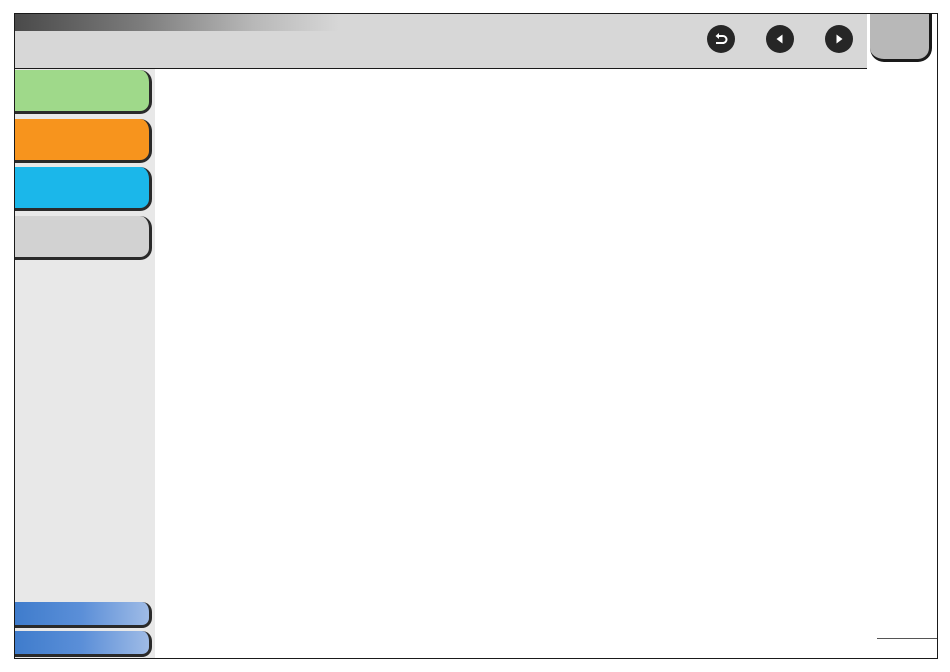 The height and width of the screenshot is (672, 950). What do you see at coordinates (83, 92) in the screenshot?
I see `sidebar-tab-green` at bounding box center [83, 92].